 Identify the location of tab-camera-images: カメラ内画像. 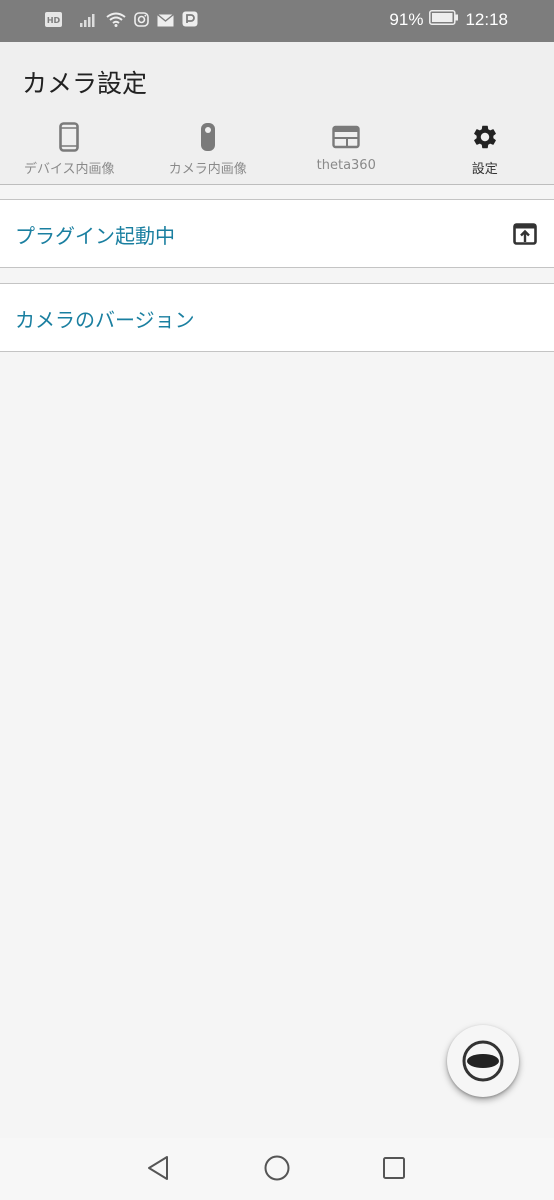
(208, 149).